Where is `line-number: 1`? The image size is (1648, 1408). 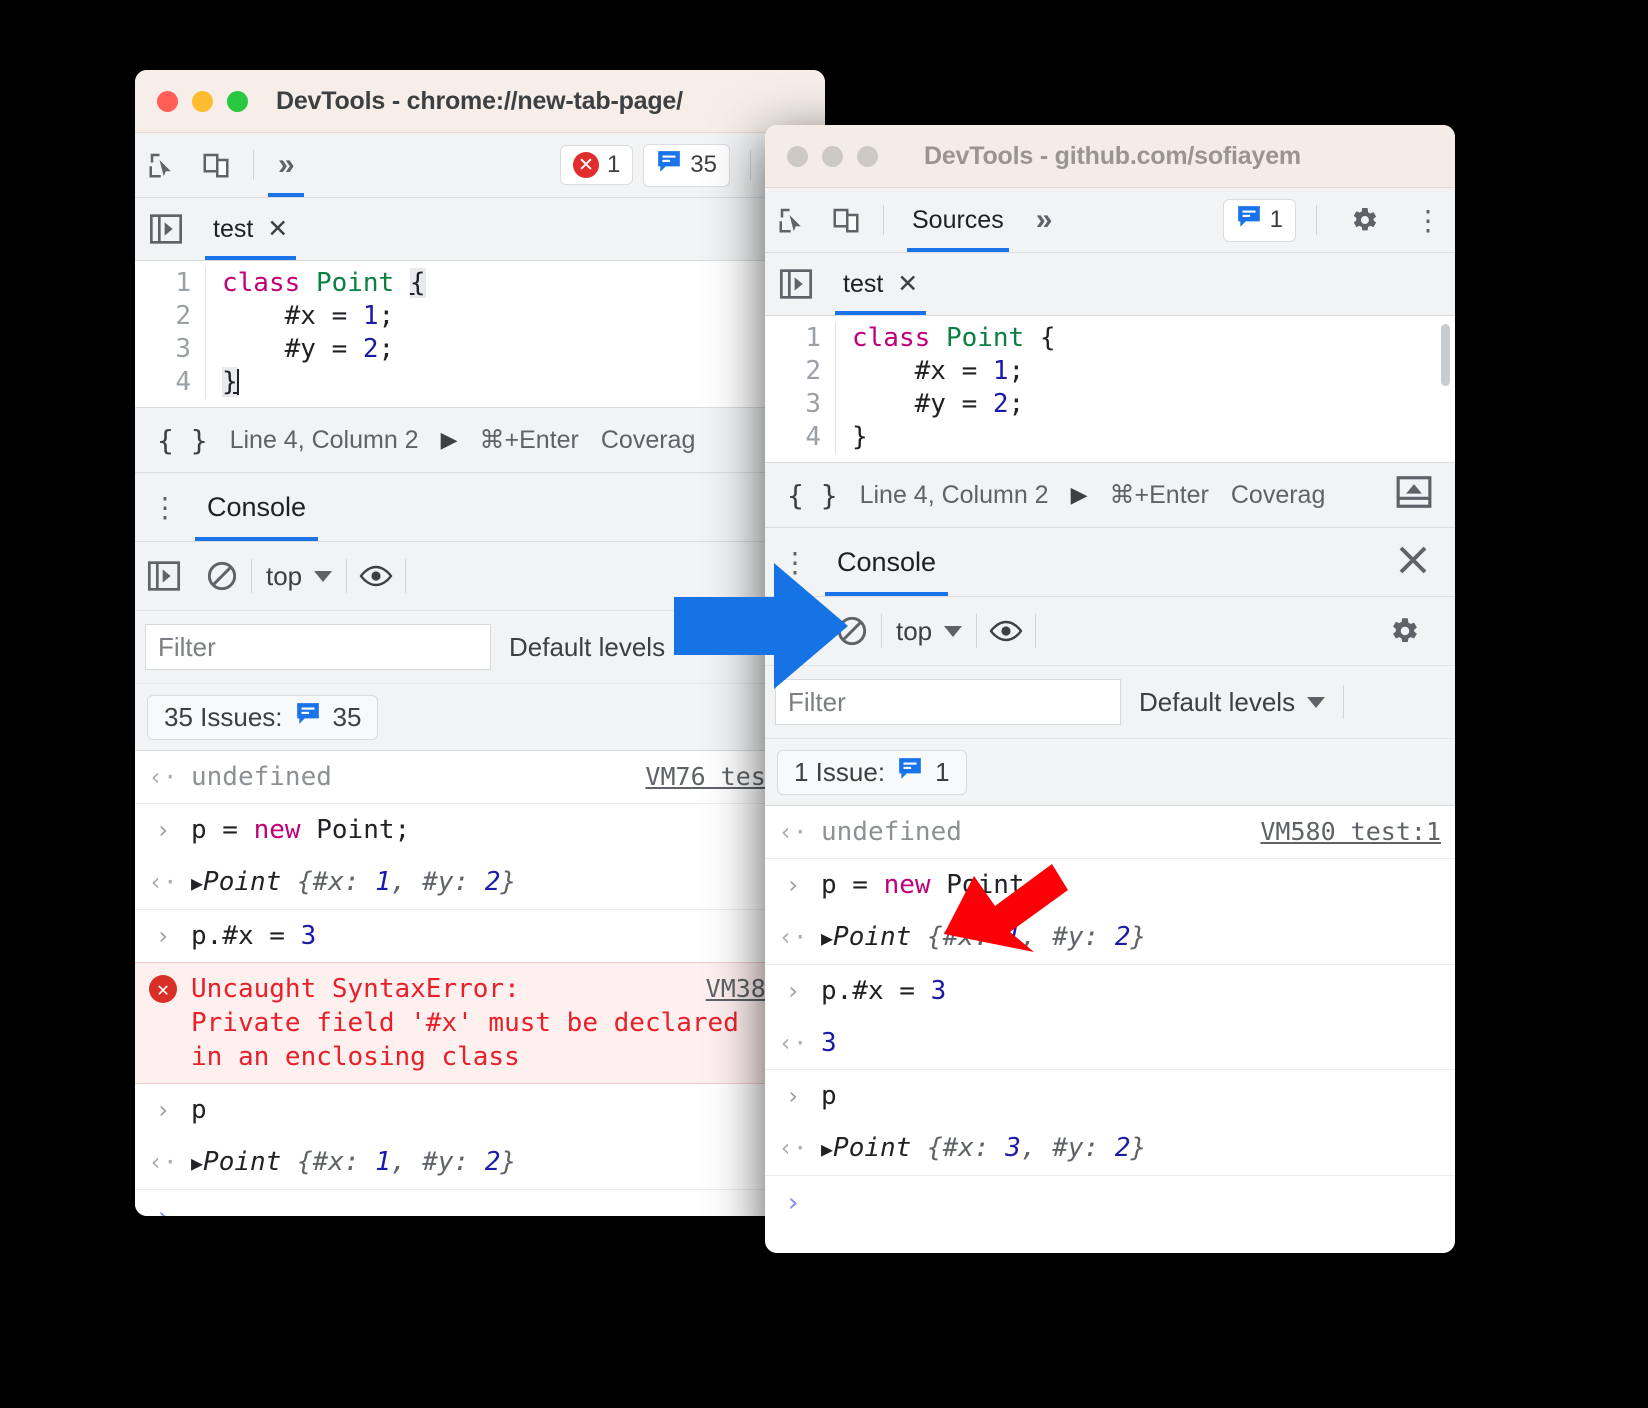 line-number: 1 is located at coordinates (813, 338).